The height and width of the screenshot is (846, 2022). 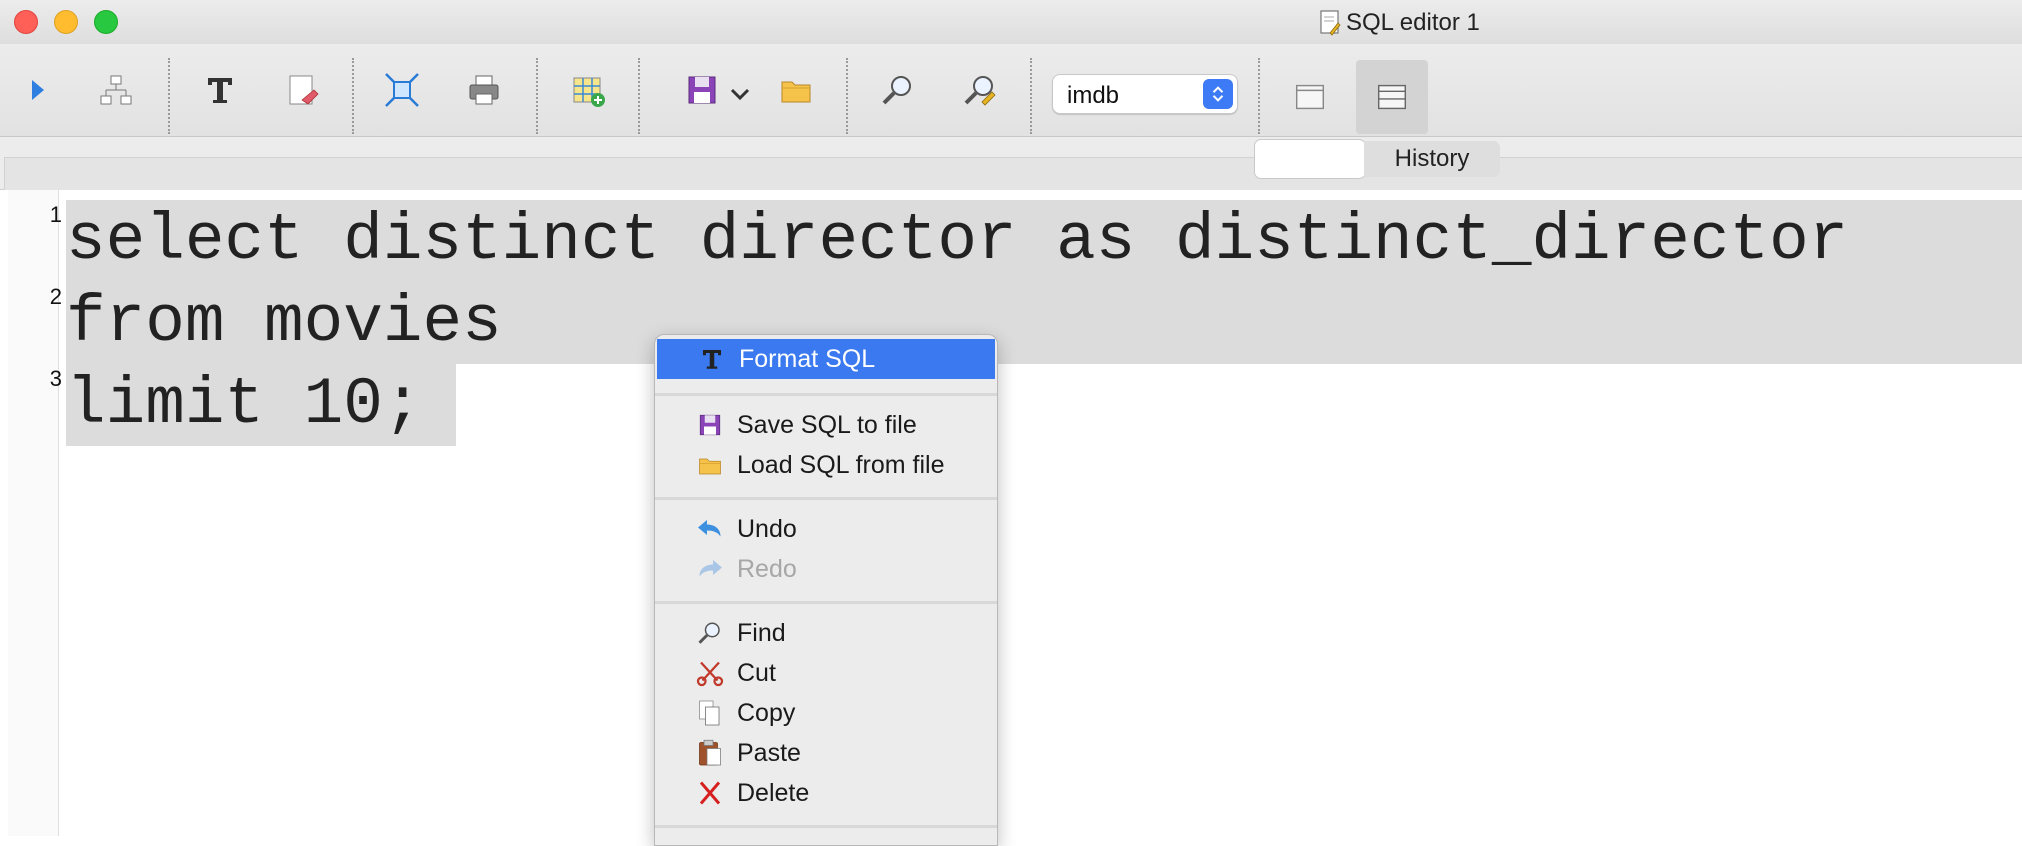 I want to click on find-button, so click(x=898, y=90).